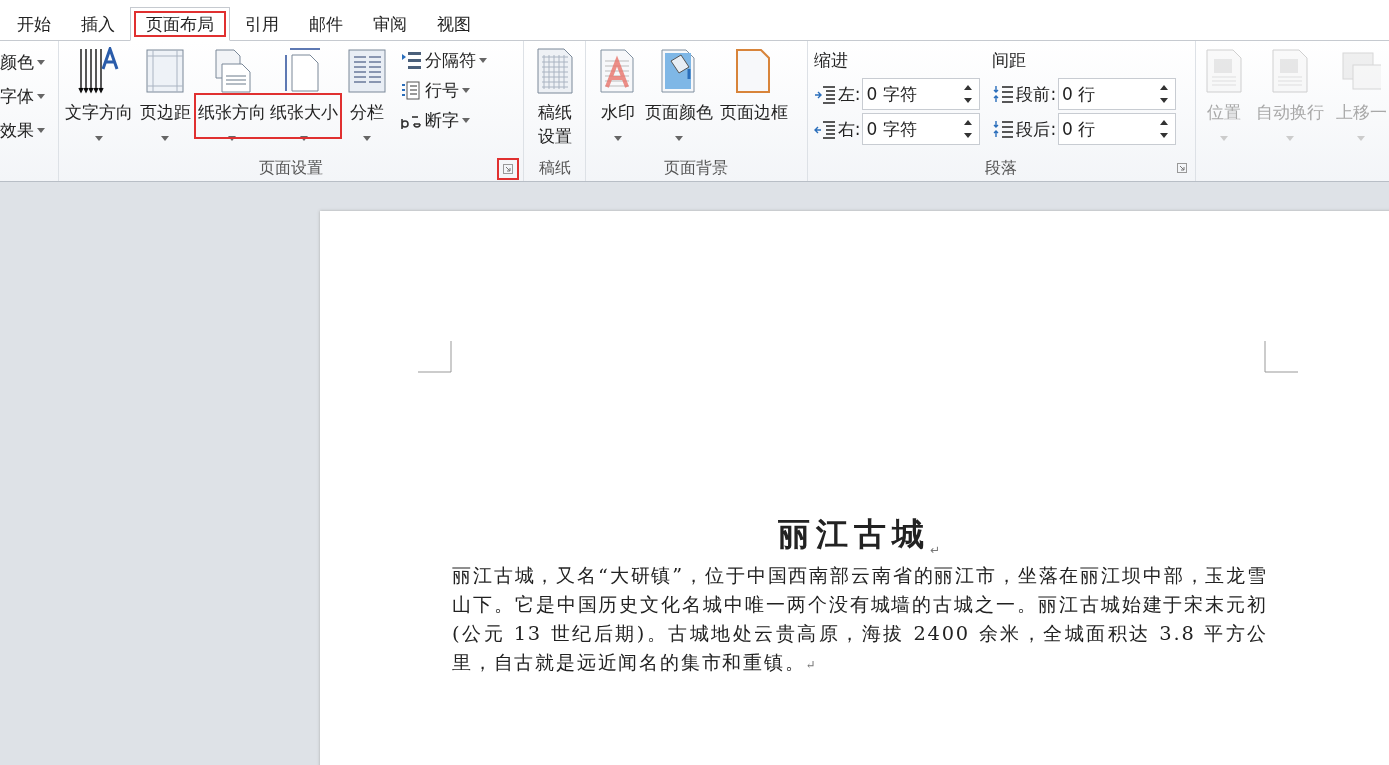  What do you see at coordinates (326, 24) in the screenshot?
I see `ribbon-tab: 邮件` at bounding box center [326, 24].